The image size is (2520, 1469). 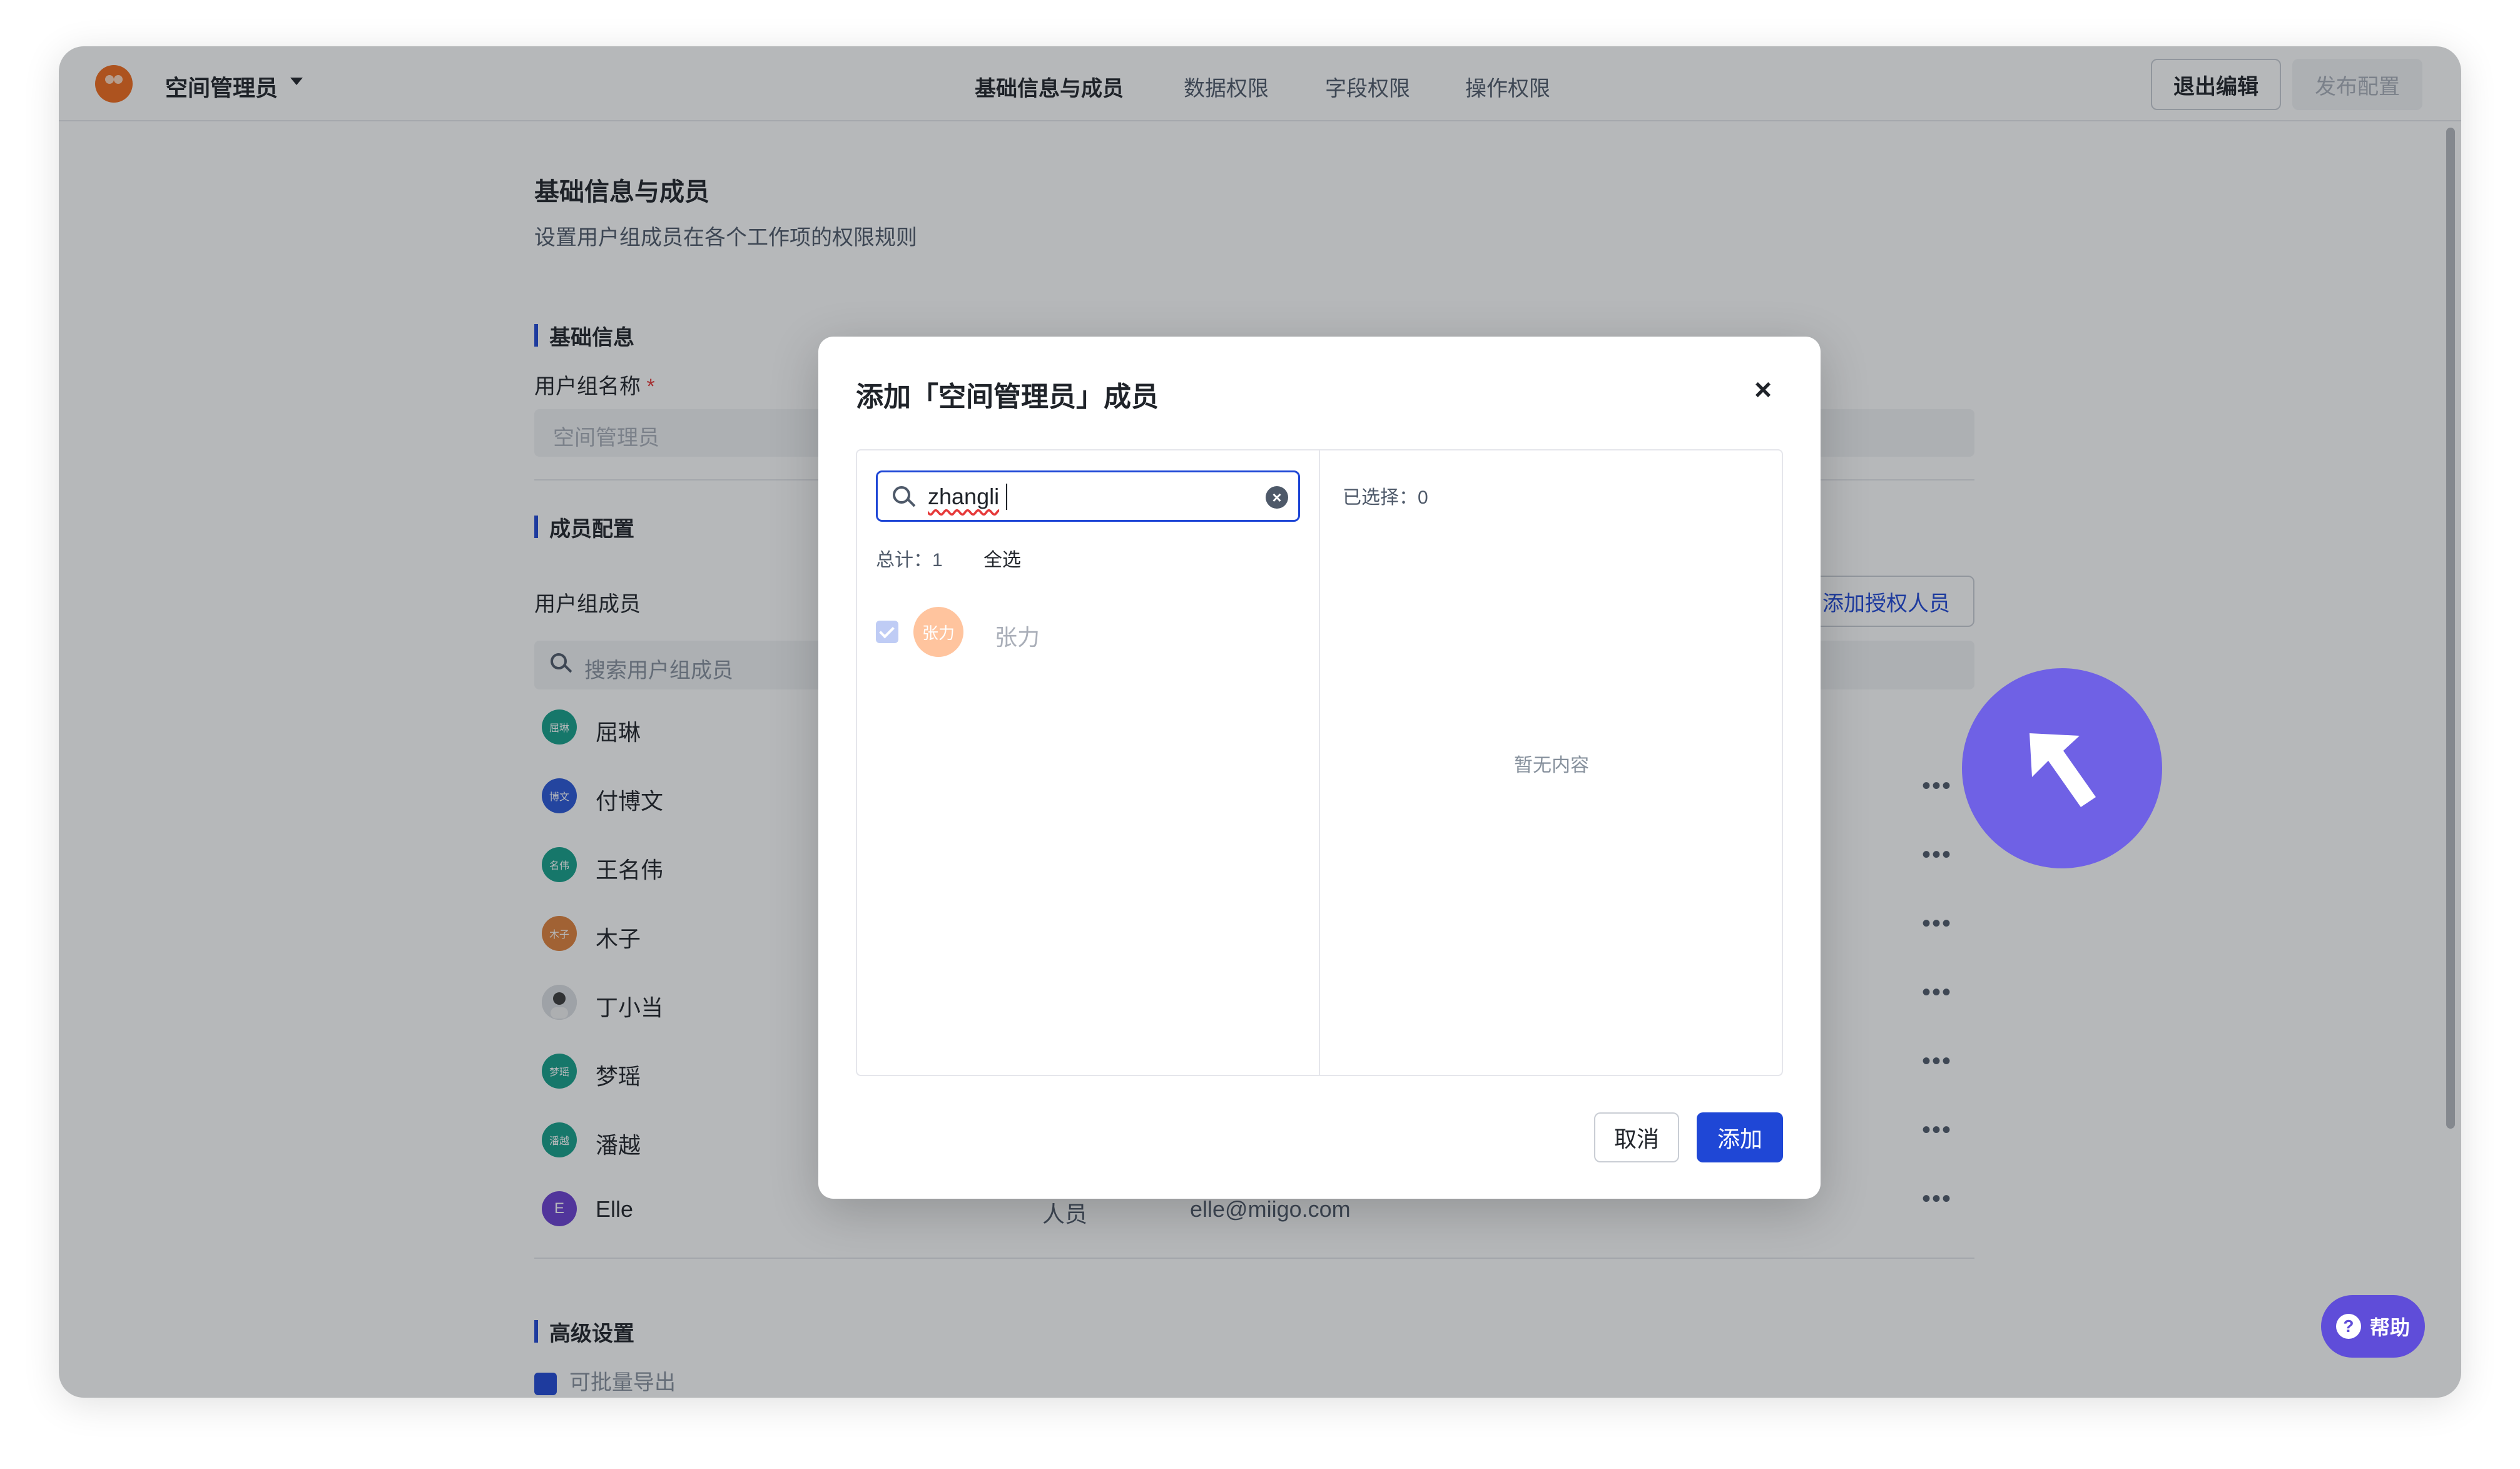 What do you see at coordinates (1636, 1137) in the screenshot?
I see `cancel-button: 取消` at bounding box center [1636, 1137].